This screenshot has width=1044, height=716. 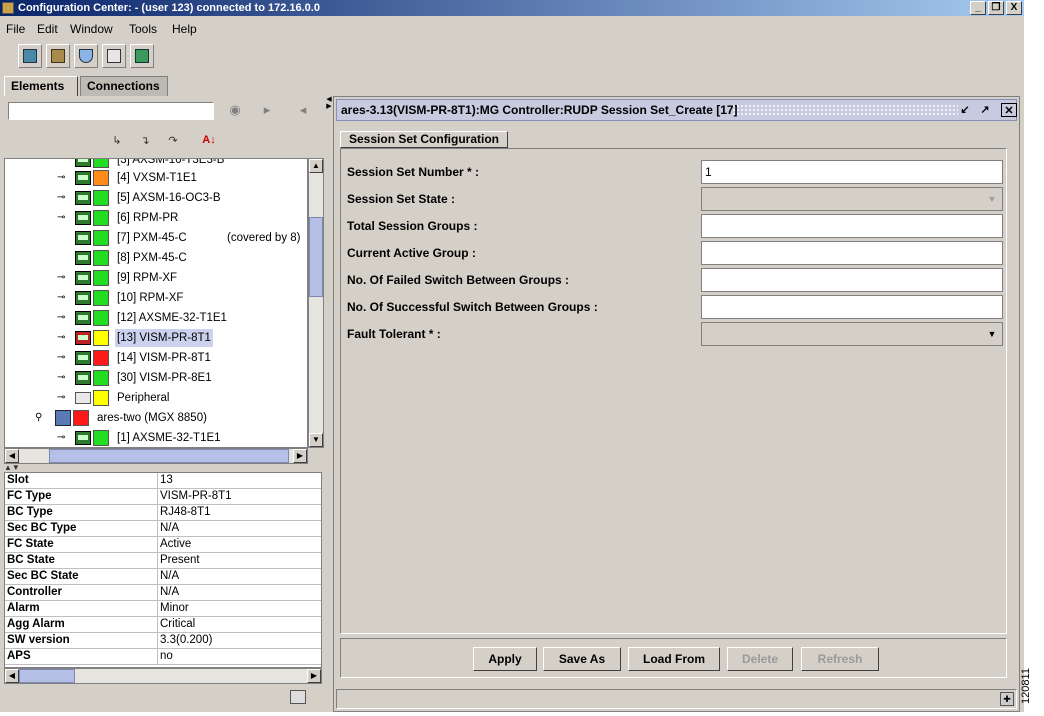 I want to click on shield-icon-button, so click(x=86, y=56).